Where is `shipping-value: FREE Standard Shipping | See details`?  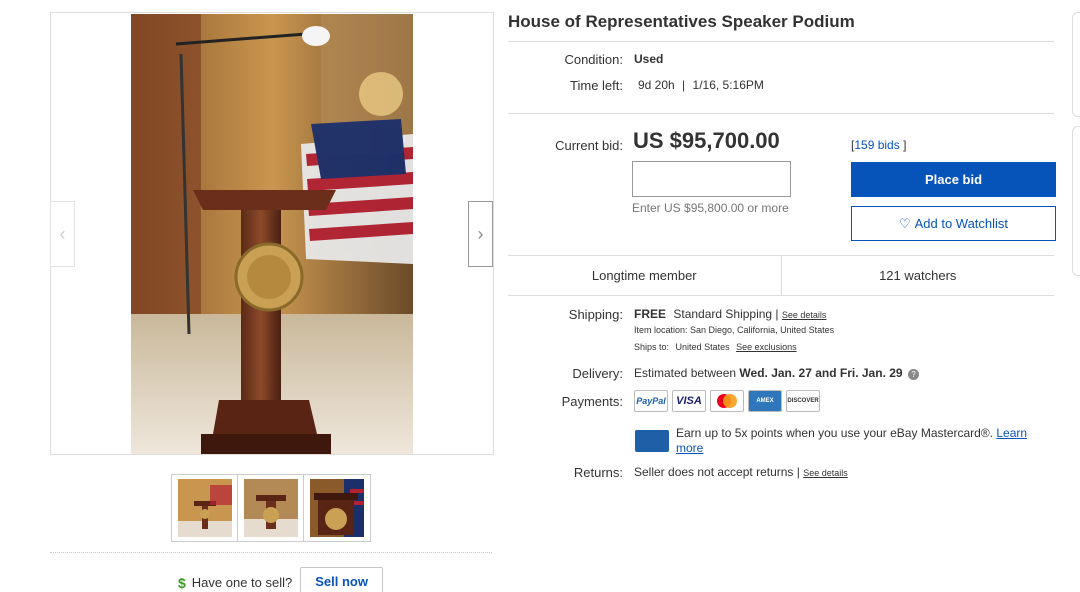 shipping-value: FREE Standard Shipping | See details is located at coordinates (730, 314).